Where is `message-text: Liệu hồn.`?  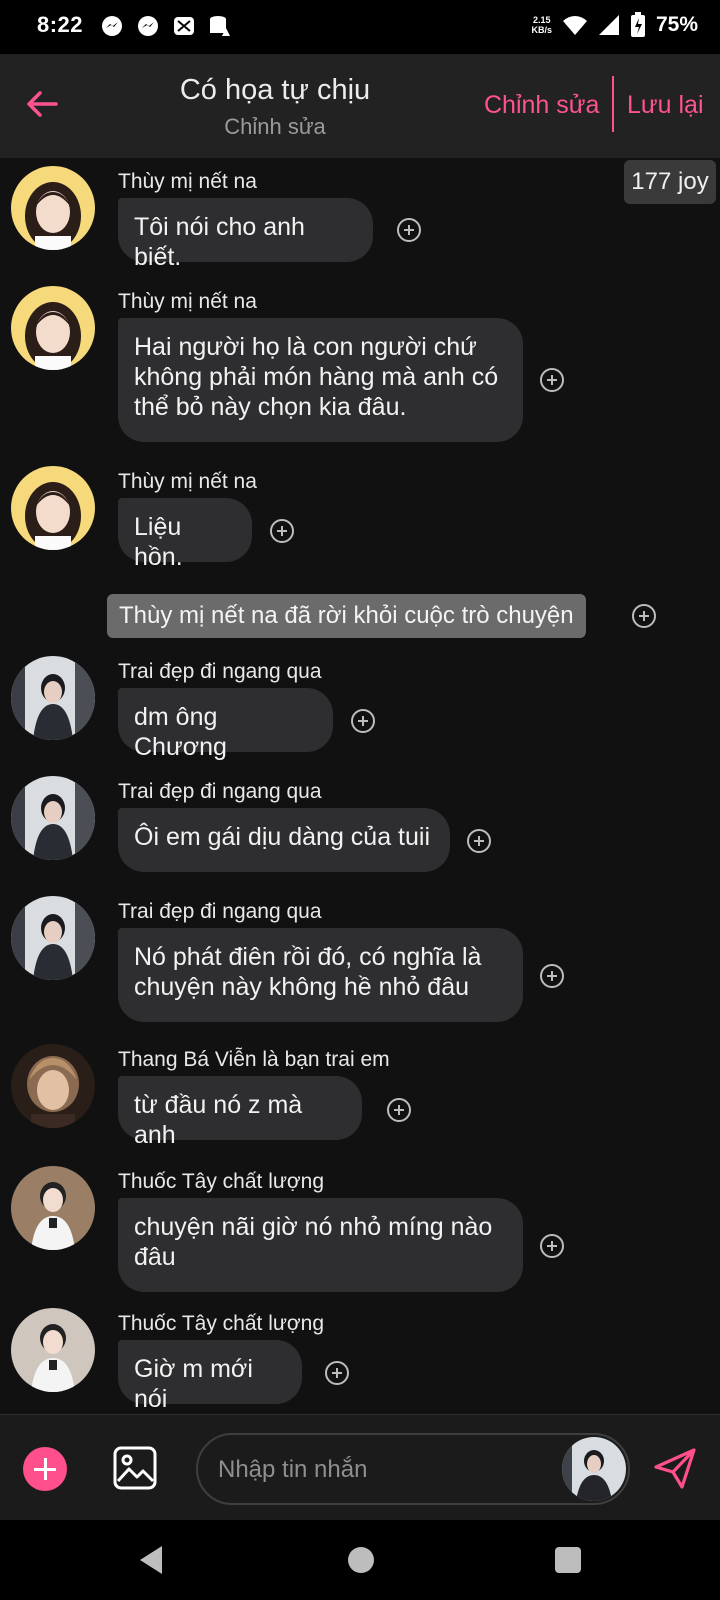
message-text: Liệu hồn. is located at coordinates (158, 542).